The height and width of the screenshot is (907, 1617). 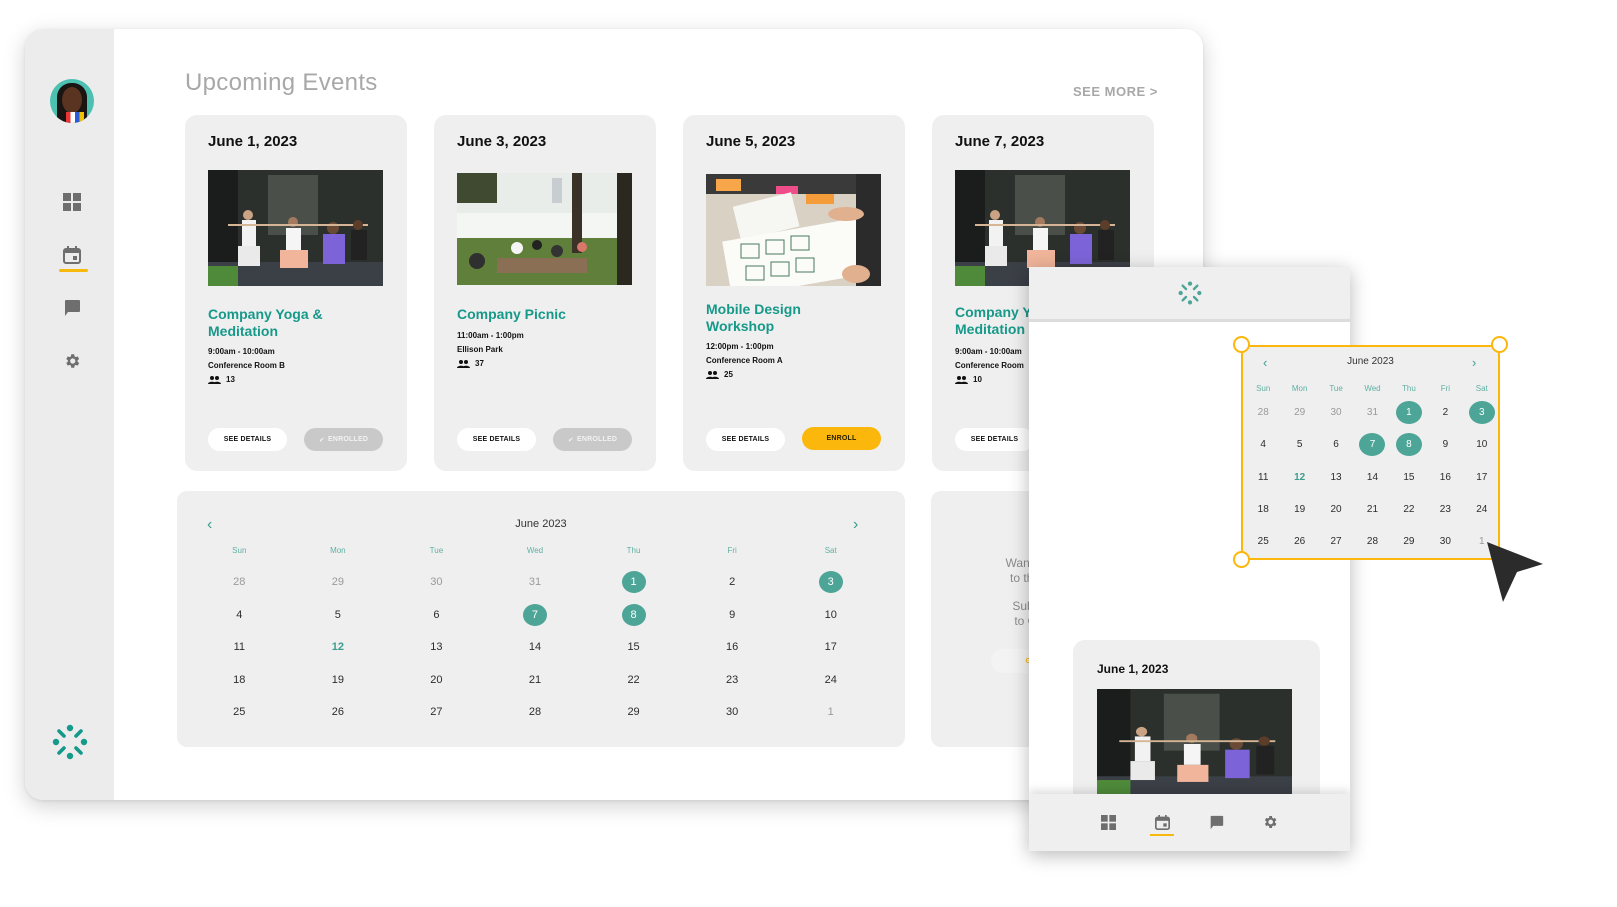 I want to click on calendar-day: 1, so click(x=830, y=717).